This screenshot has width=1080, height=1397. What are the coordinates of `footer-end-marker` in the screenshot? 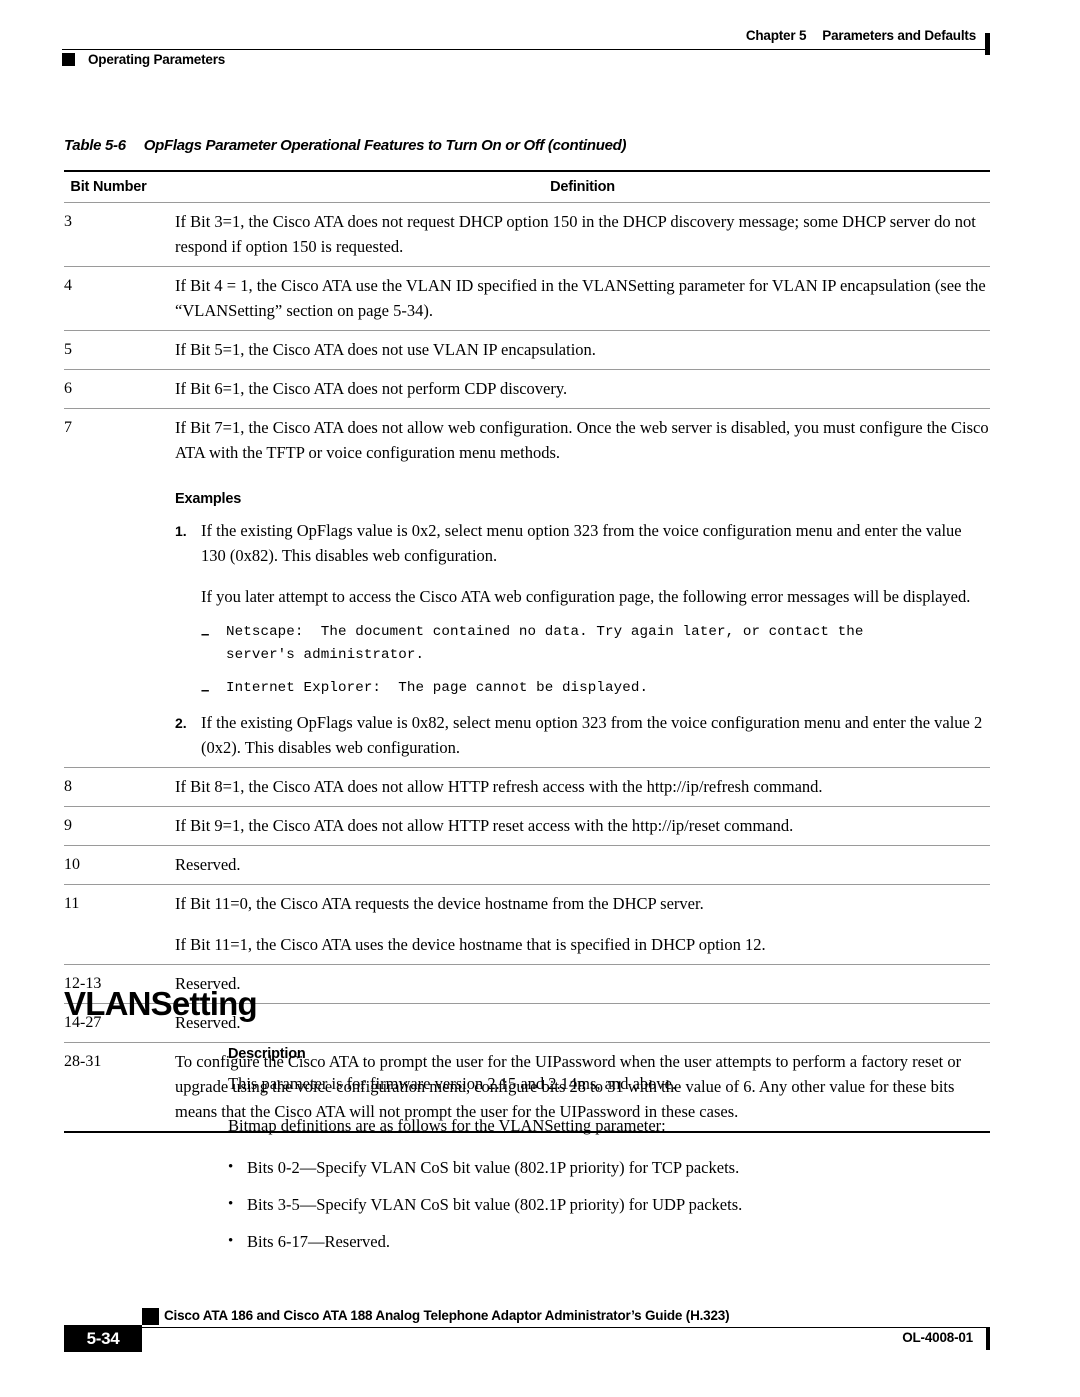 It's located at (988, 1338).